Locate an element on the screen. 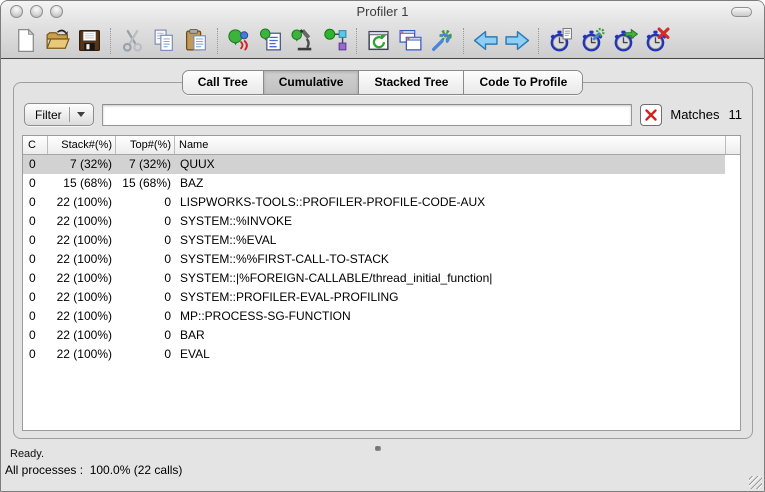  dropdown-arrow-icon is located at coordinates (80, 114).